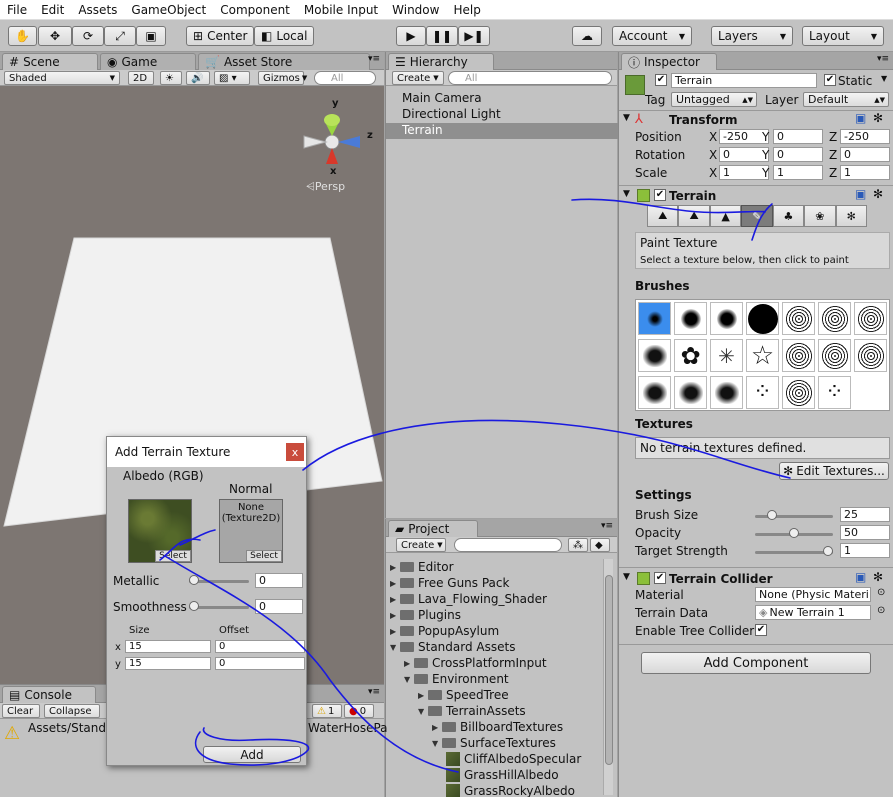 The height and width of the screenshot is (797, 893). I want to click on brush-option: ☆, so click(762, 355).